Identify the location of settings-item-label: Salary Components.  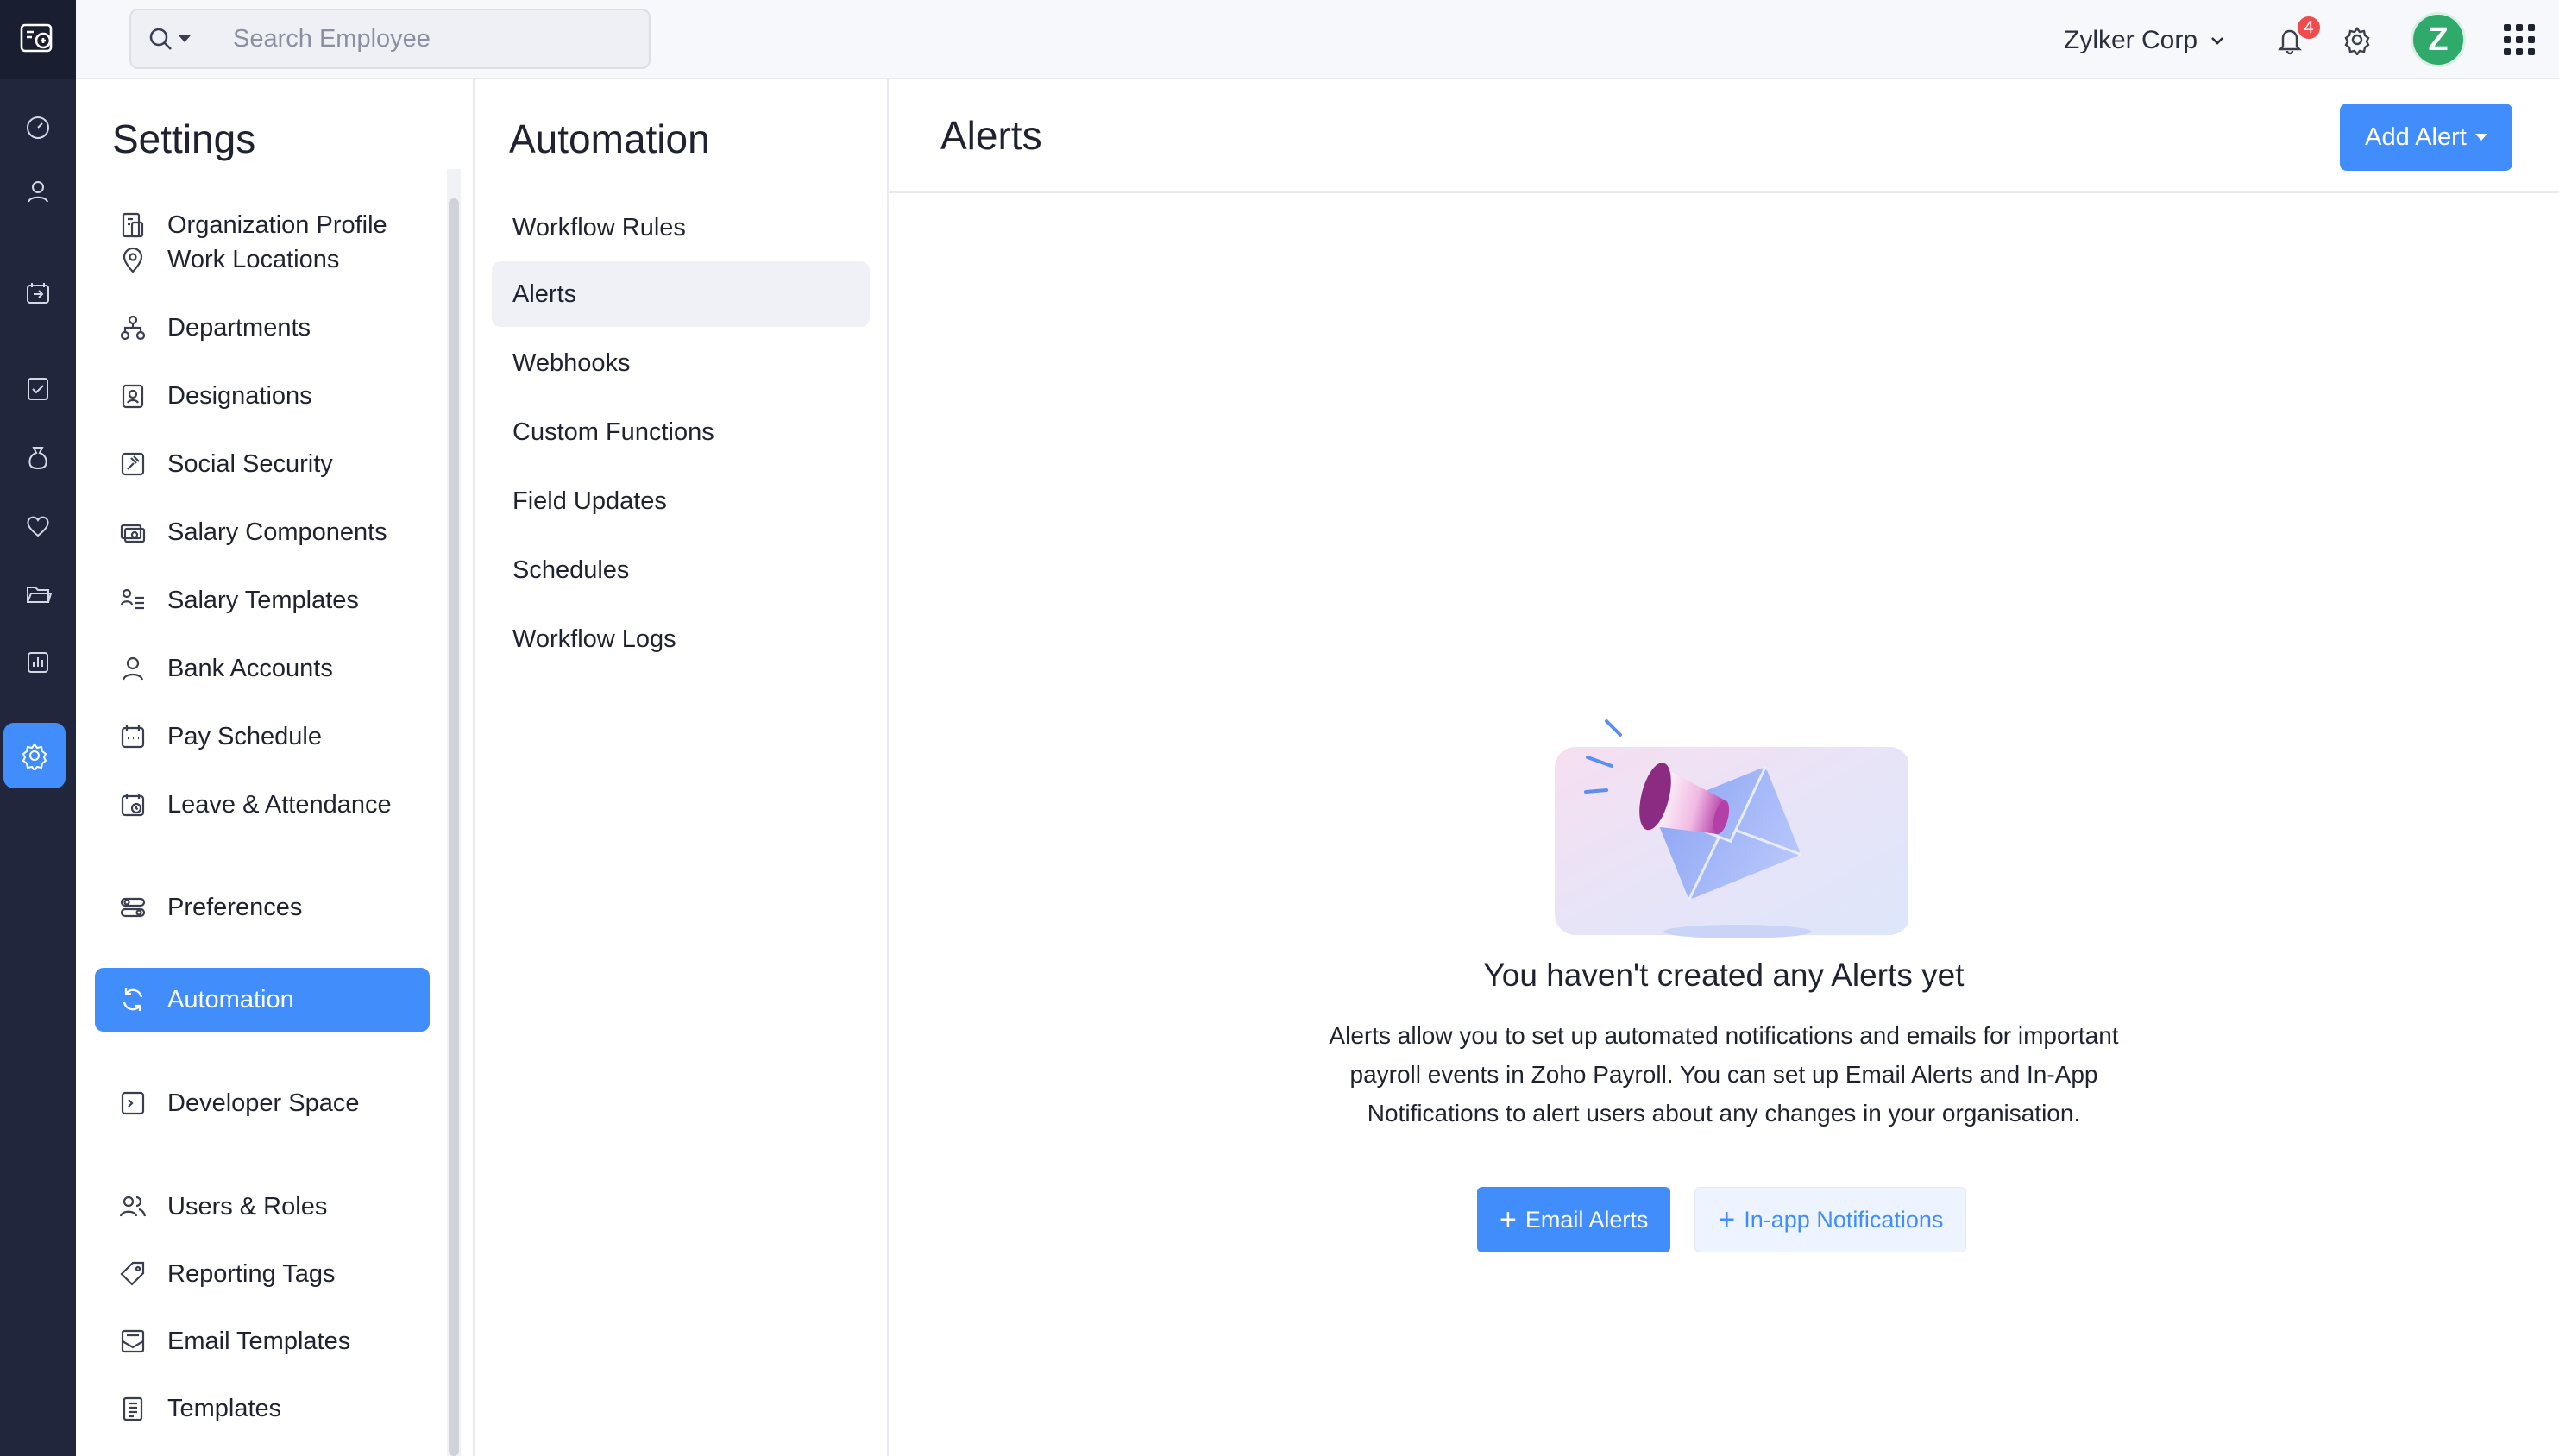
(277, 532).